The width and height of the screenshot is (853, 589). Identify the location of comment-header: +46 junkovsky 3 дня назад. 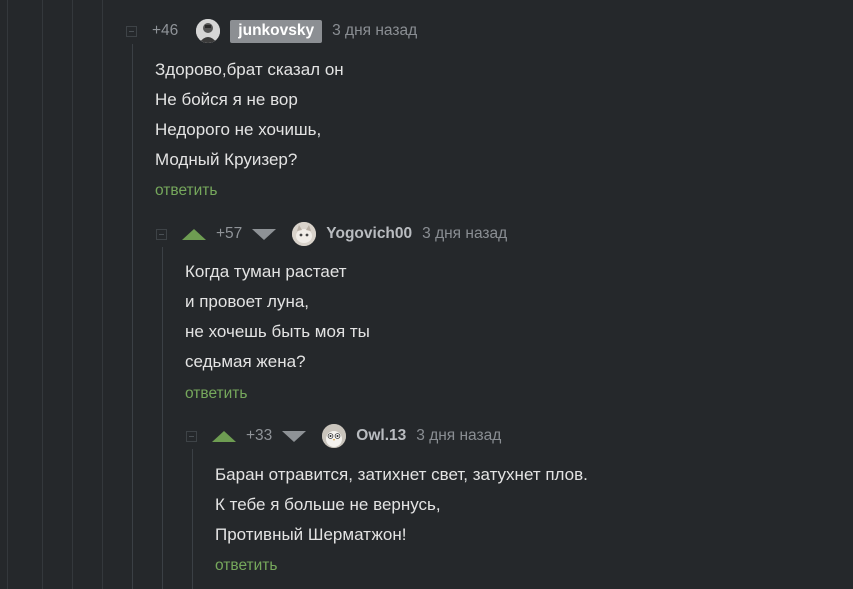
(271, 31).